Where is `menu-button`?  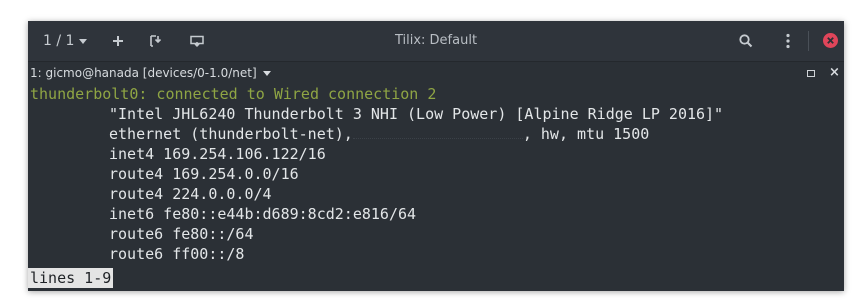 menu-button is located at coordinates (788, 41).